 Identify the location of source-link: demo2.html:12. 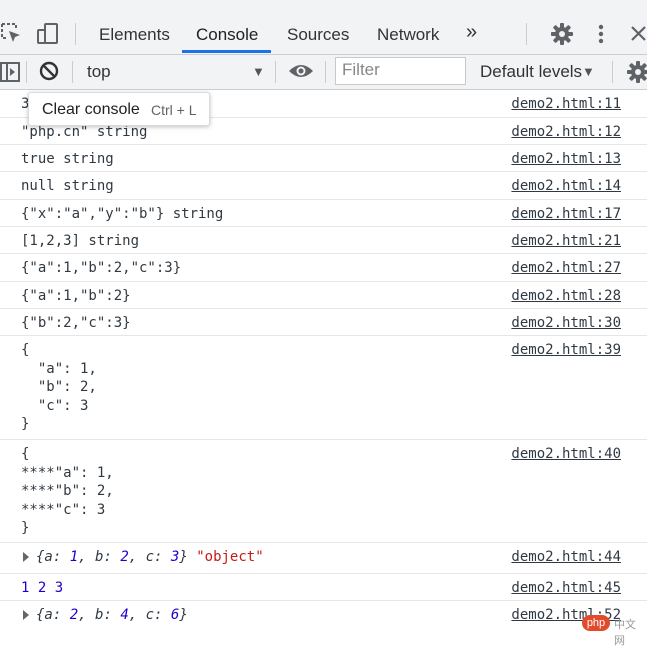
(566, 132).